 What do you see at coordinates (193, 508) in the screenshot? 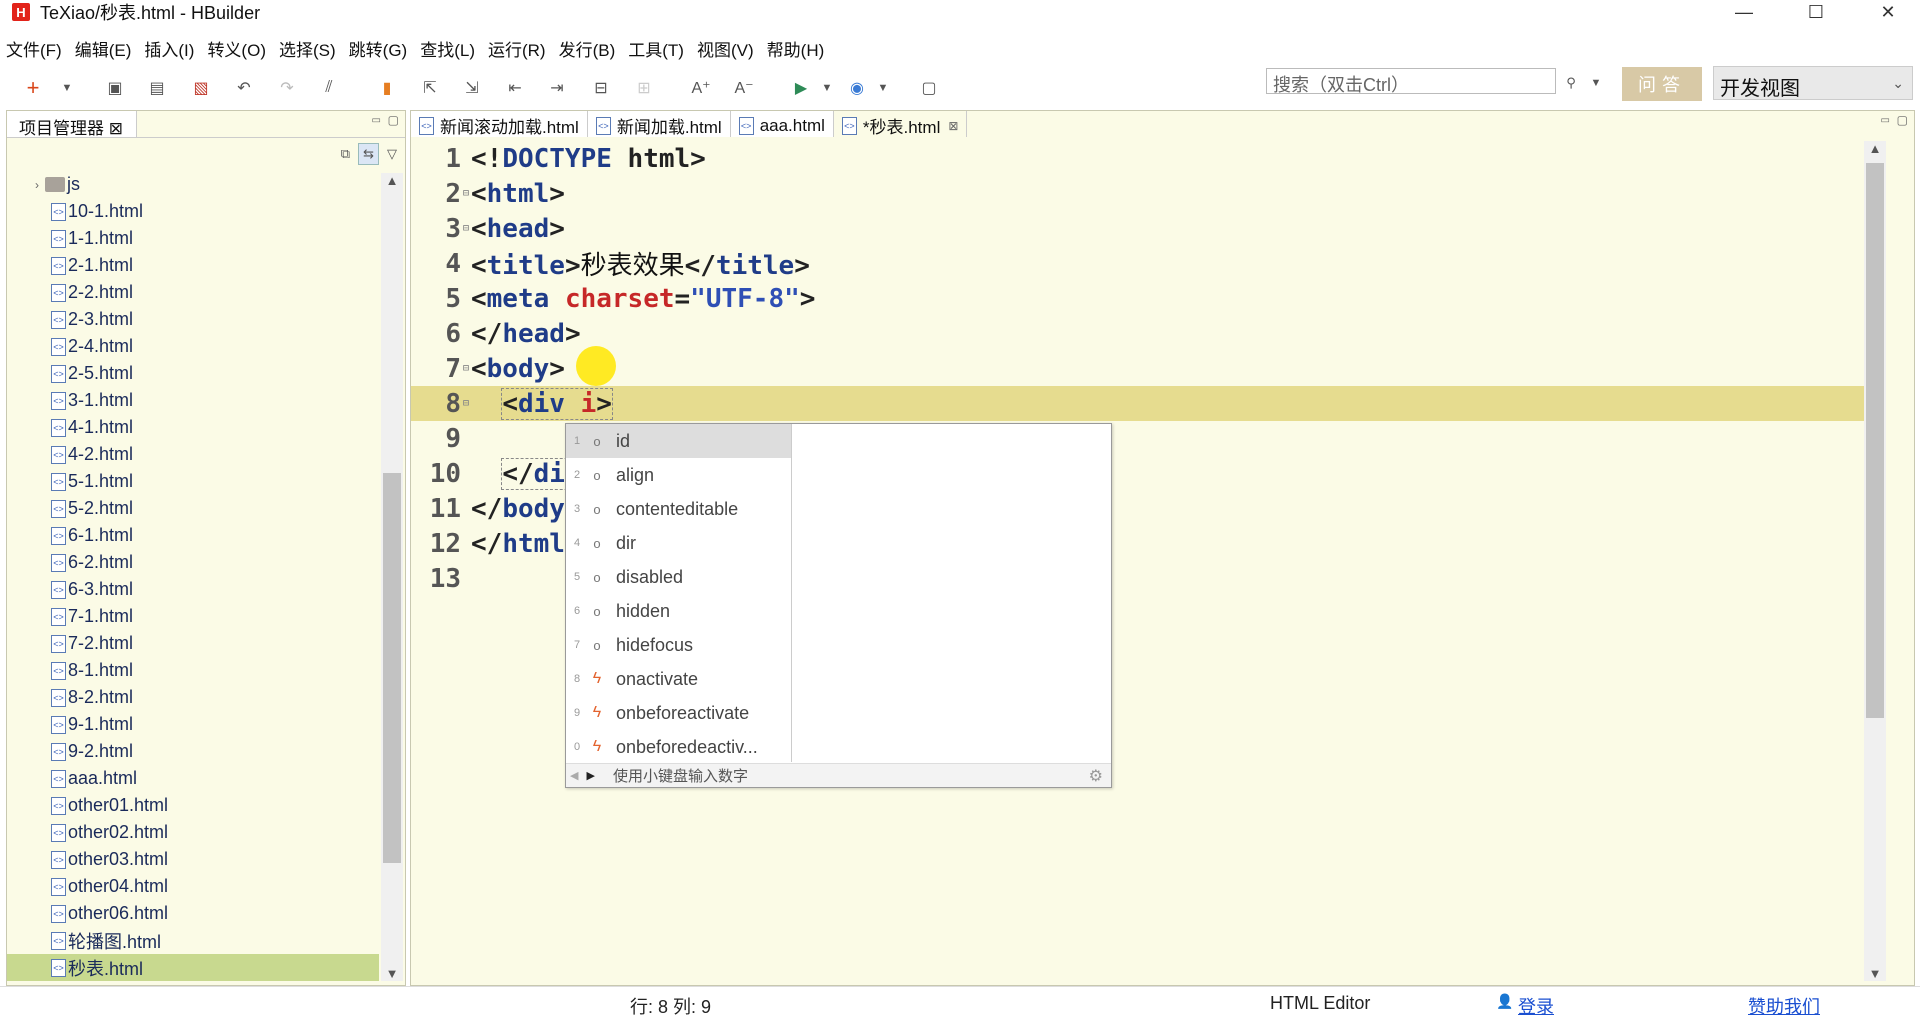
I see `tree-file-item: <> 5-2.html` at bounding box center [193, 508].